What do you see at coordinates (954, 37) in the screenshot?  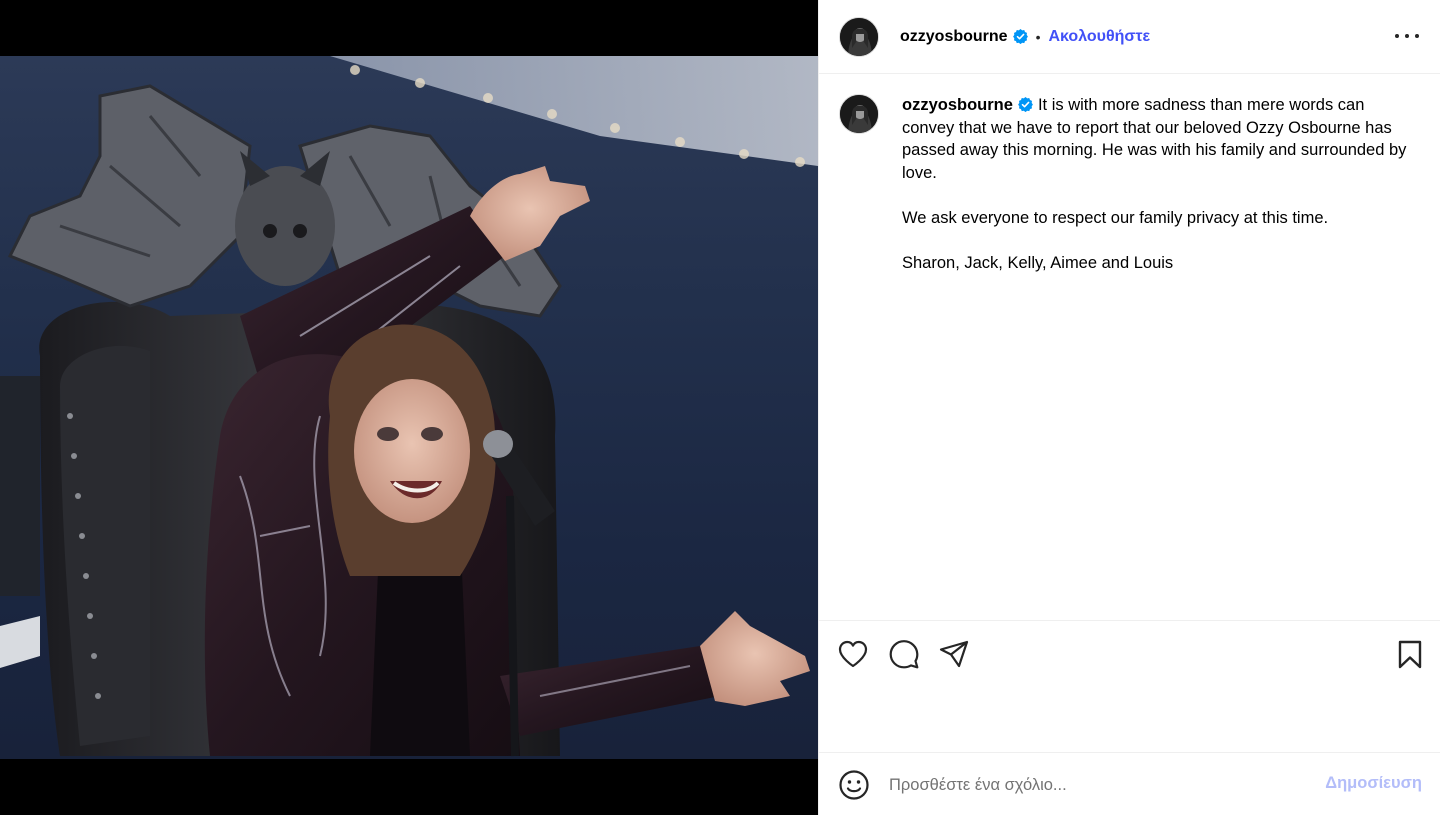 I see `author-username: ozzyosbourne` at bounding box center [954, 37].